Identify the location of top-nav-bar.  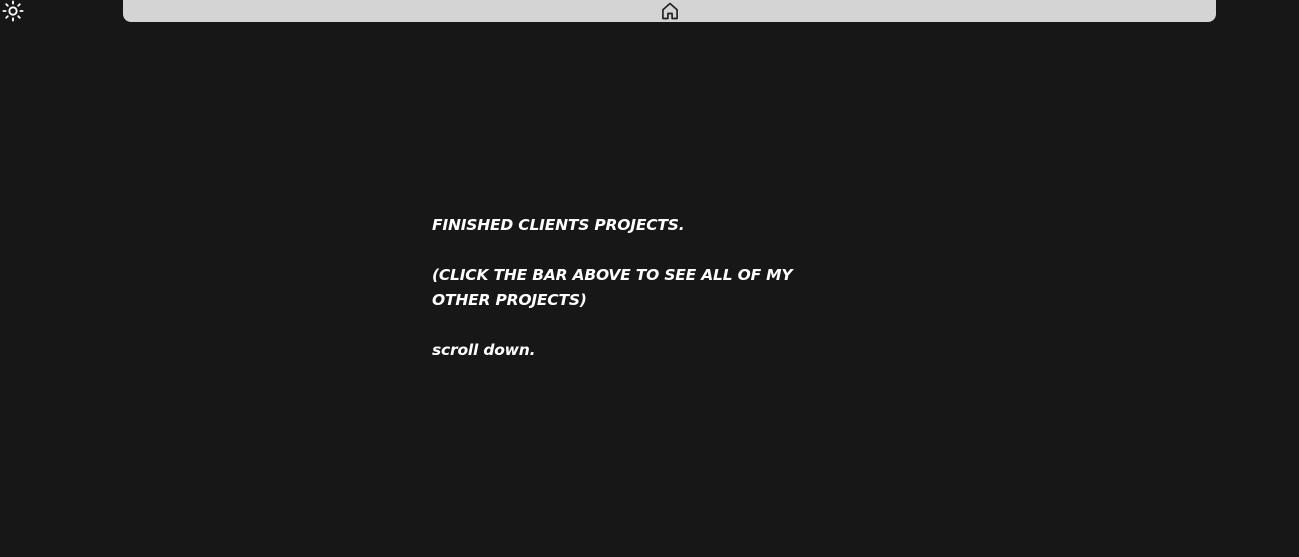
(669, 11).